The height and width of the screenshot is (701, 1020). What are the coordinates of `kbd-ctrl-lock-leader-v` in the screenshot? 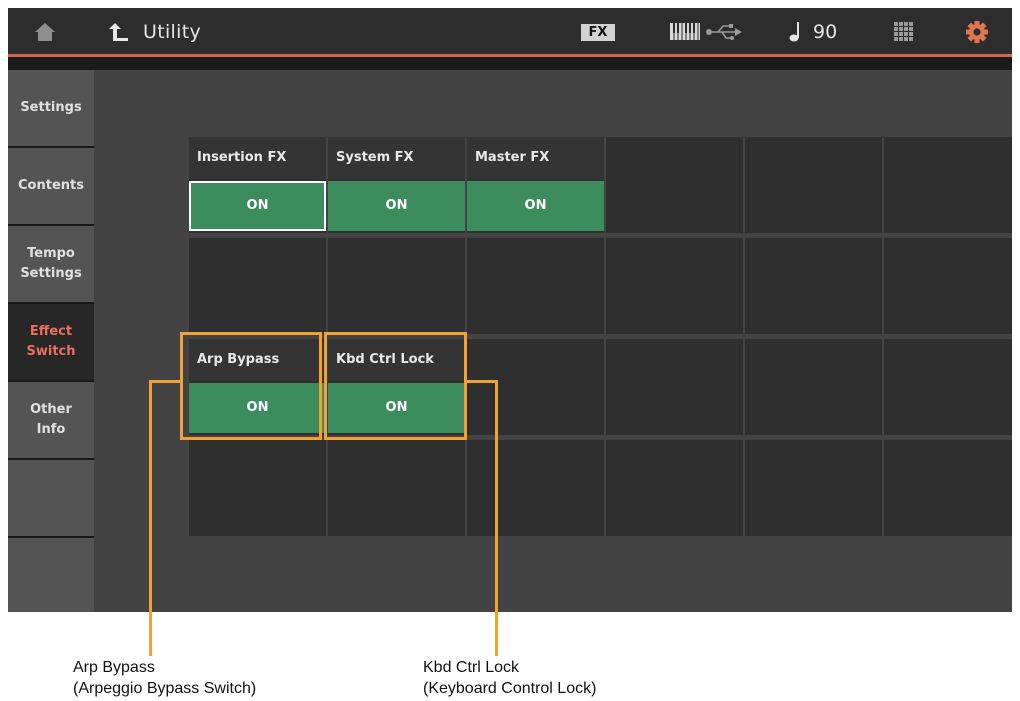 It's located at (496, 518).